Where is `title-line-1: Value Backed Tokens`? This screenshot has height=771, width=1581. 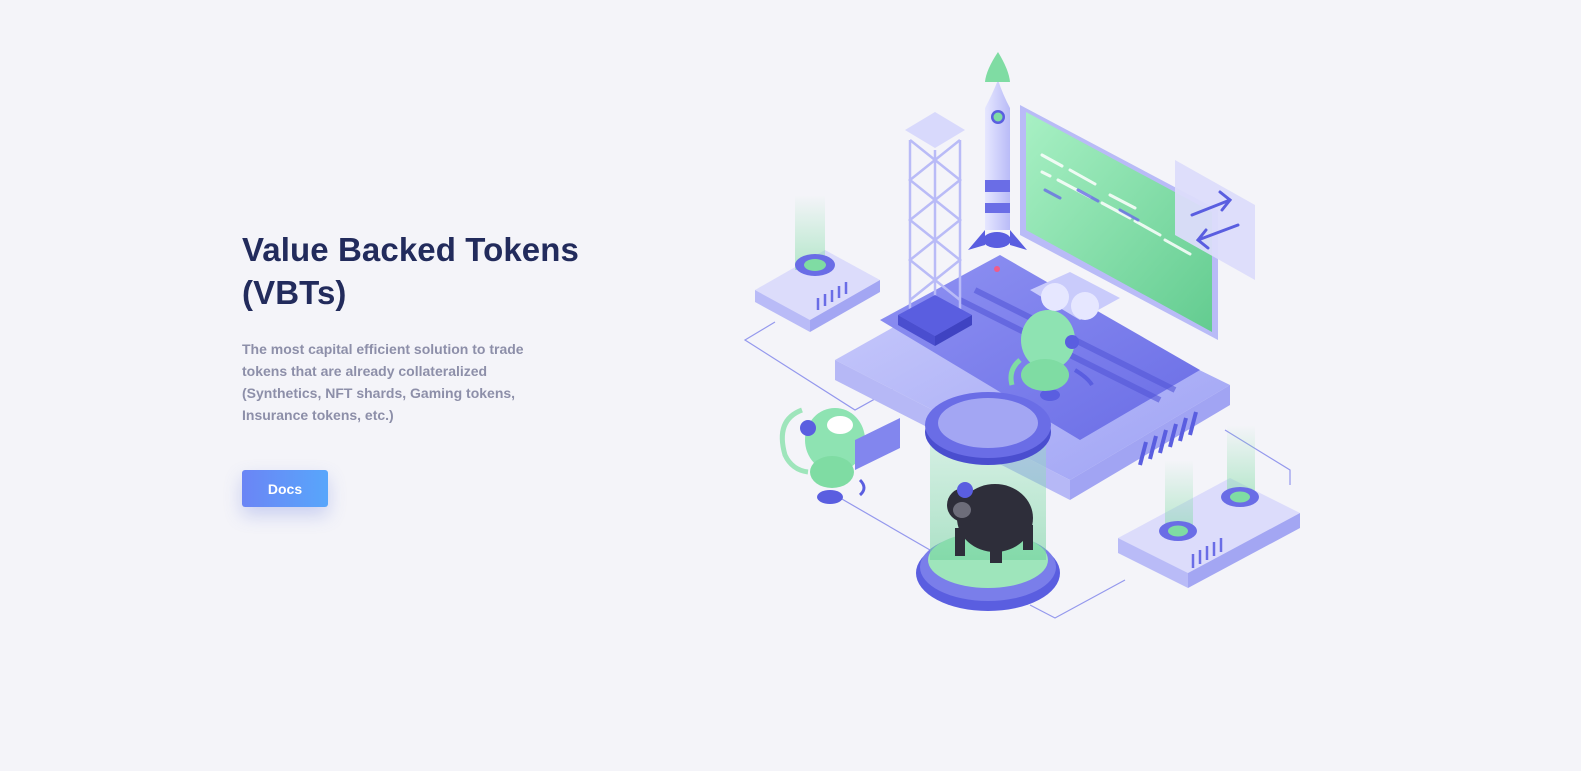 title-line-1: Value Backed Tokens is located at coordinates (410, 249).